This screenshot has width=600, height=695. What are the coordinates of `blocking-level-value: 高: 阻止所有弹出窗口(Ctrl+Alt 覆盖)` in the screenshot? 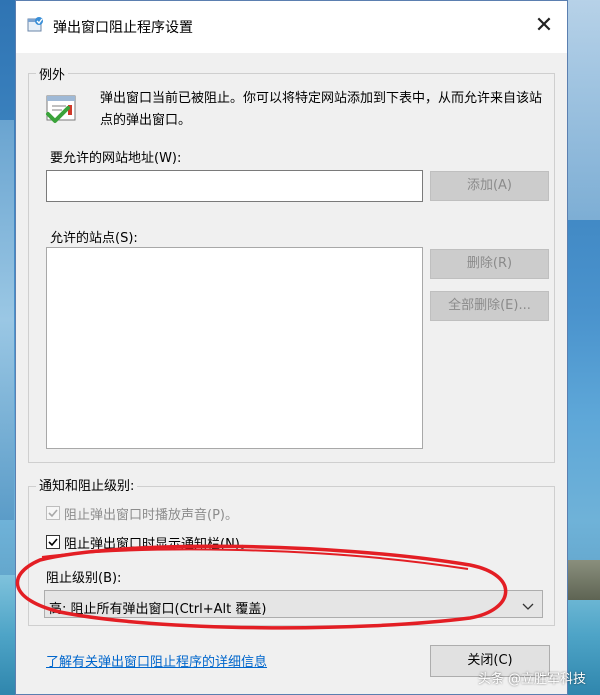 It's located at (158, 609).